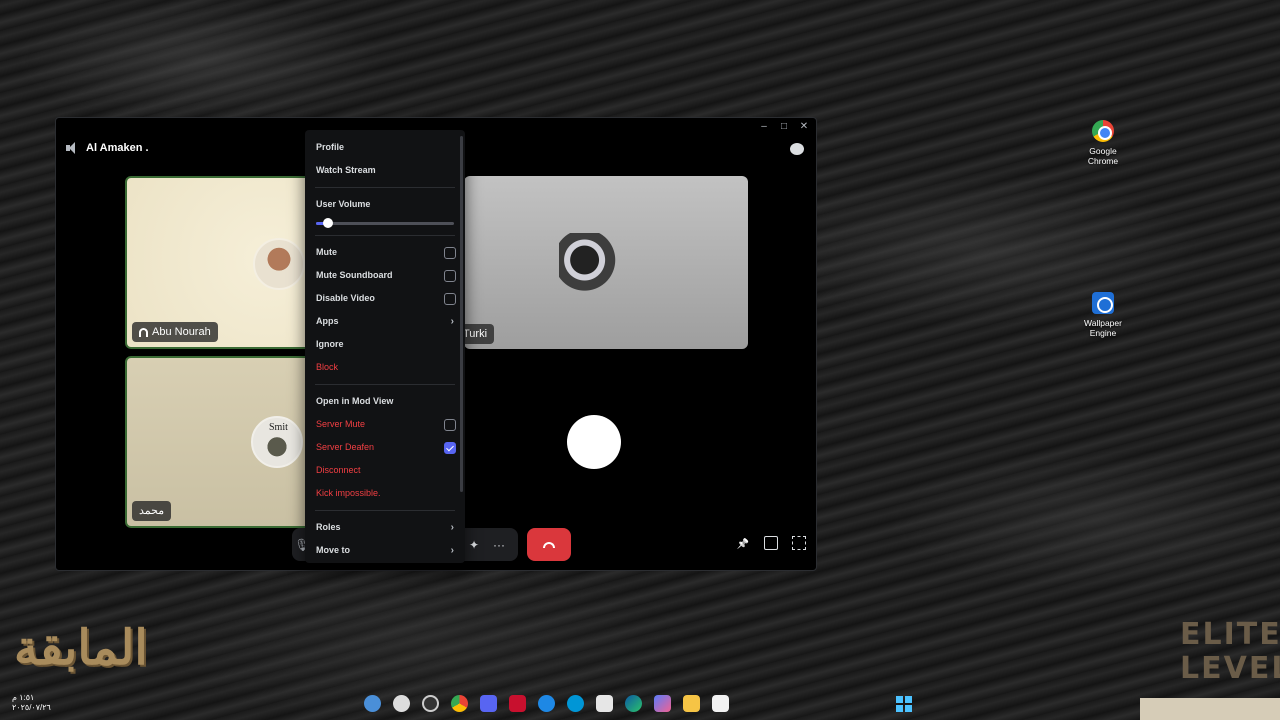  I want to click on slider-handle, so click(328, 223).